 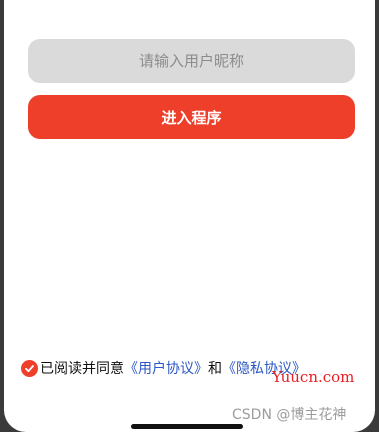 I want to click on checkbox-checked-icon, so click(x=29, y=368).